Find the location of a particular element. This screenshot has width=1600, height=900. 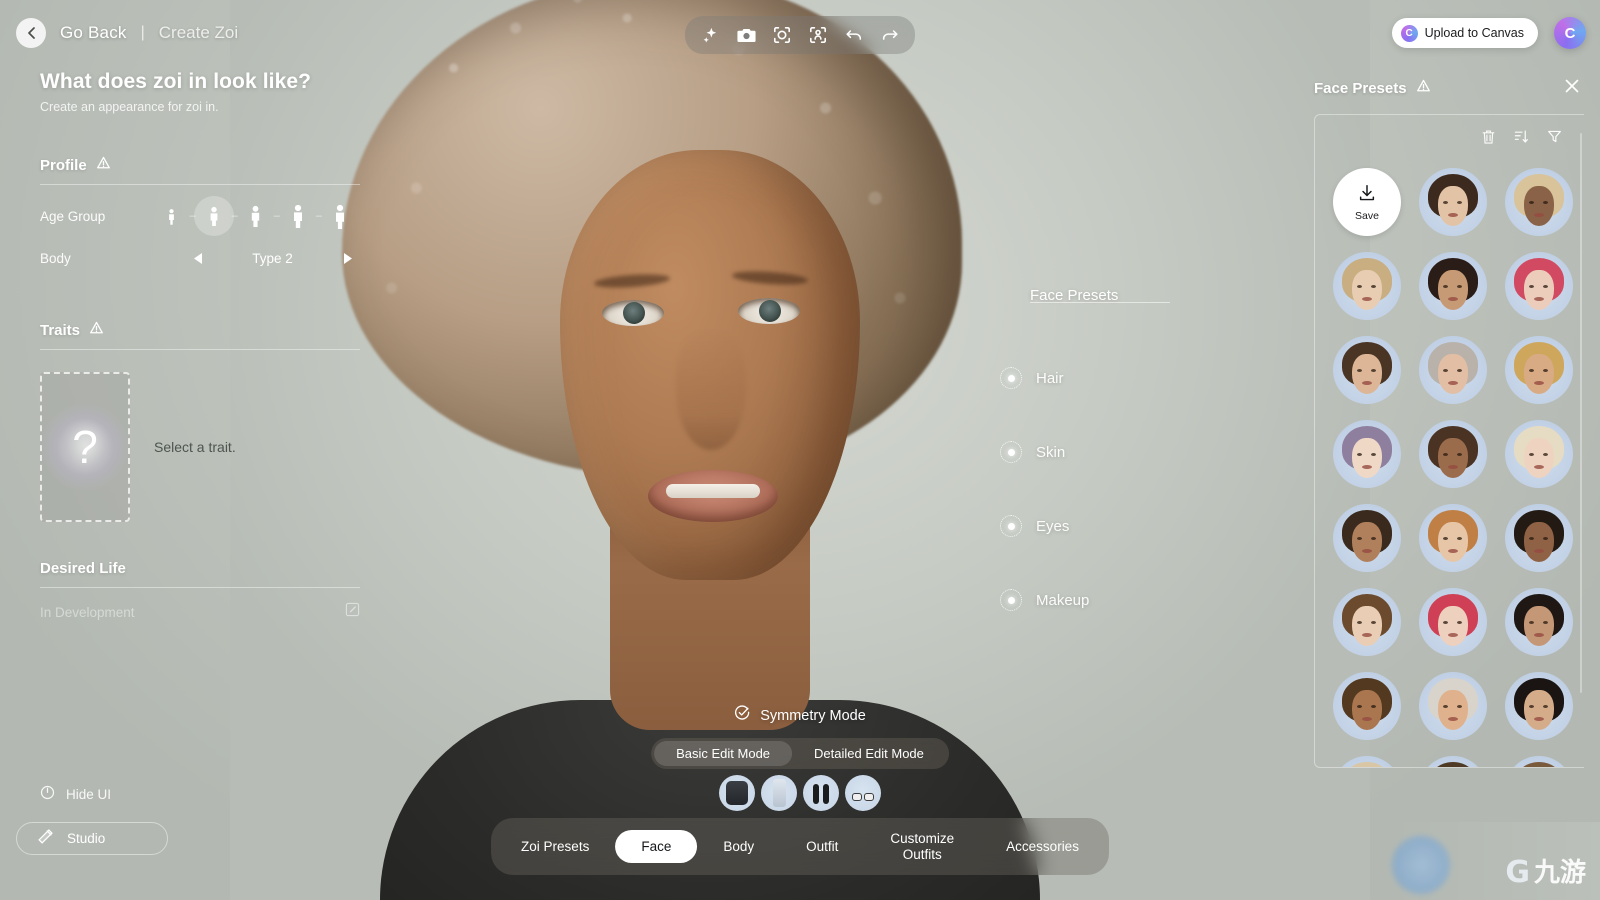

camera-icon is located at coordinates (746, 35).